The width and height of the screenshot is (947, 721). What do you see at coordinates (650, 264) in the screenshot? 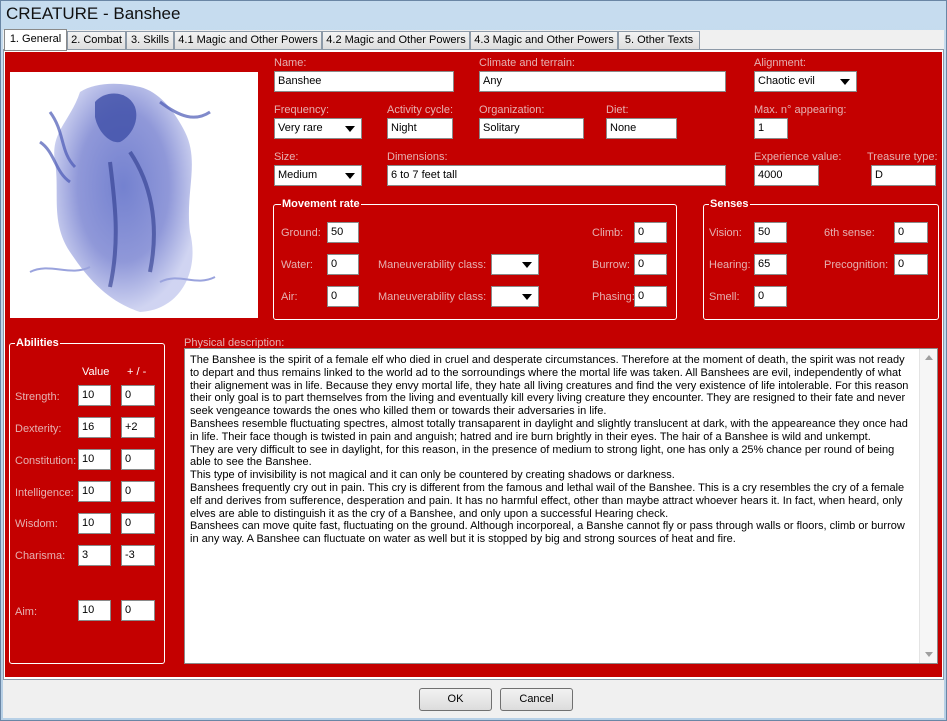
I see `burrow-field: 0` at bounding box center [650, 264].